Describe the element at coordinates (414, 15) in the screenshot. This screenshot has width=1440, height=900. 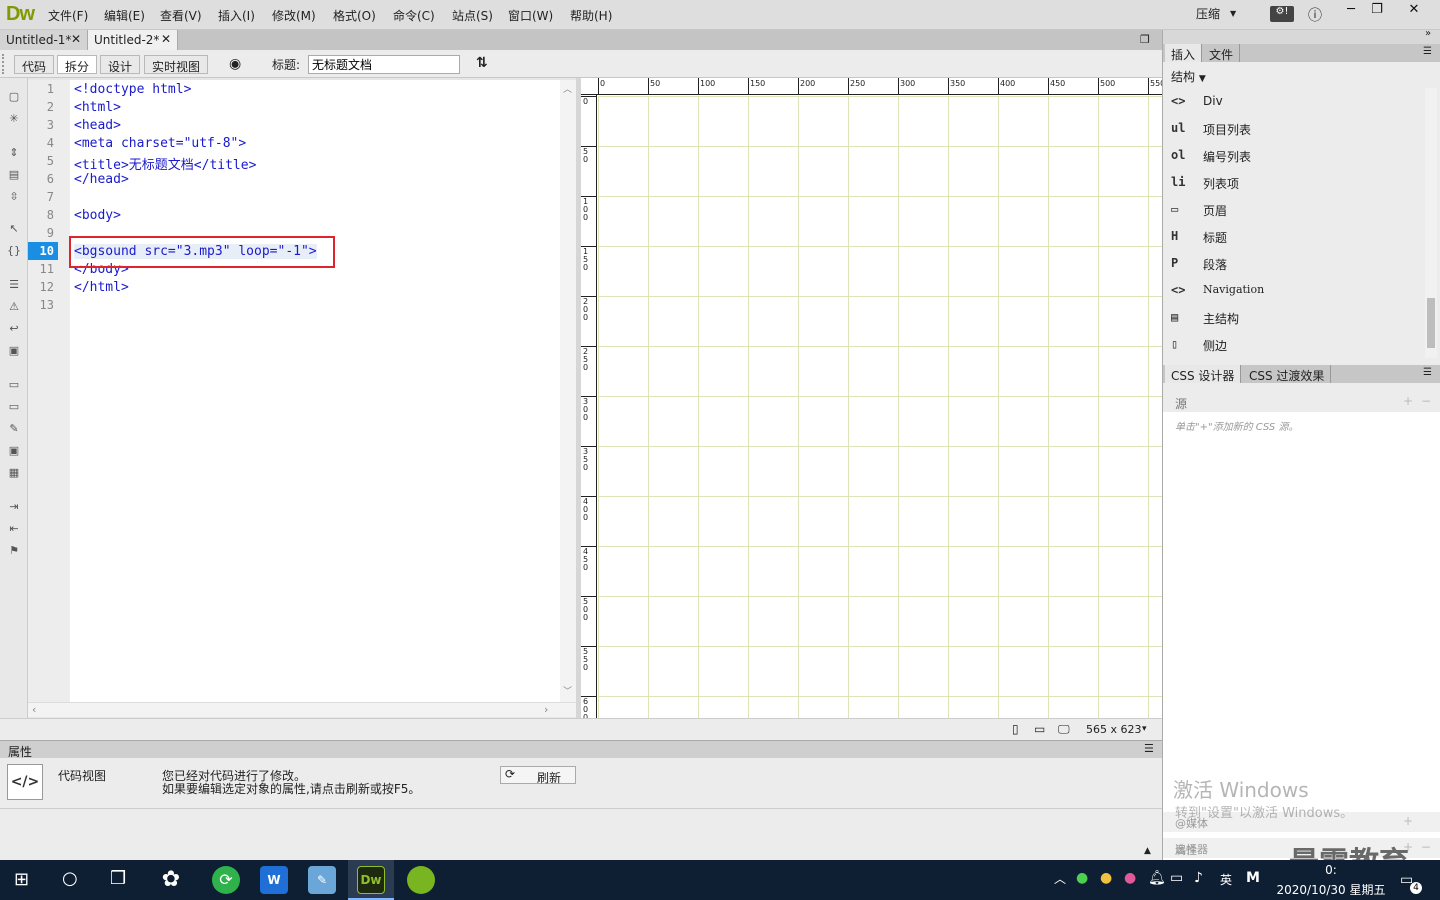
I see `menu-commands: 命令(C)` at that location.